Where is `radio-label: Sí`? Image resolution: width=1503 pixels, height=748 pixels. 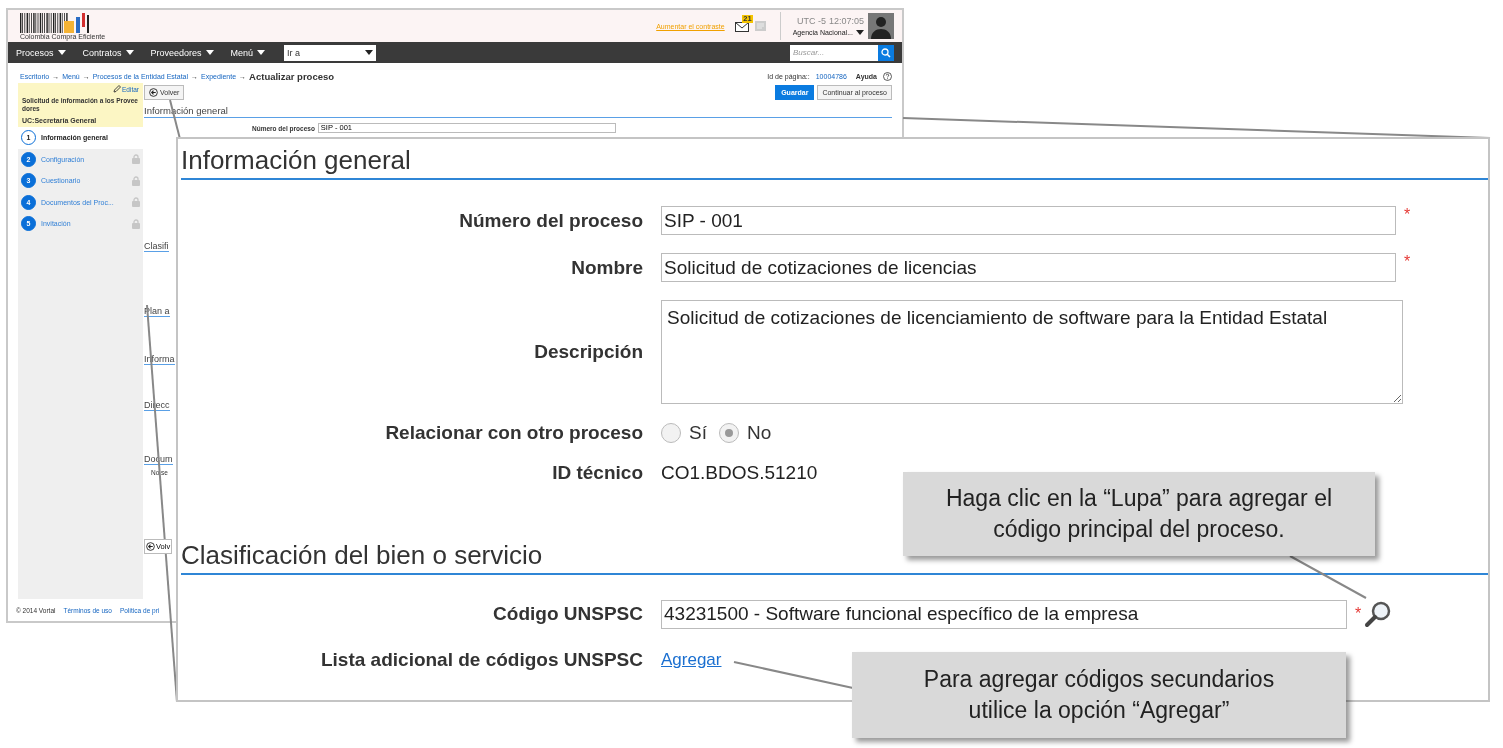 radio-label: Sí is located at coordinates (698, 433).